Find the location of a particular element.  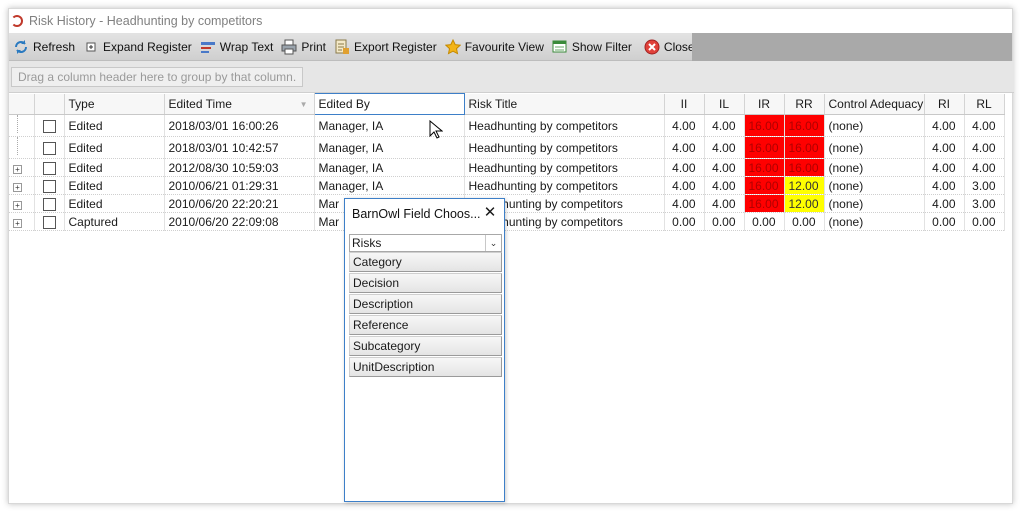

print-button: Print is located at coordinates (303, 47).